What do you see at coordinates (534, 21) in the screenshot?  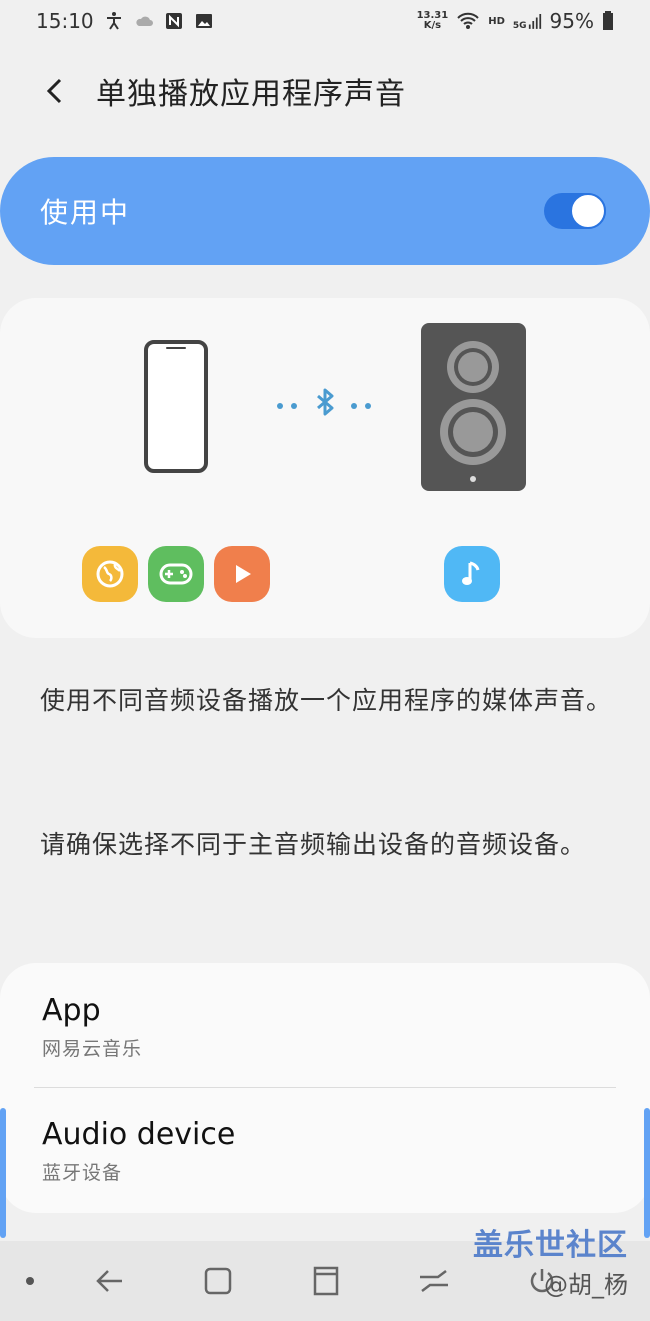 I see `signal-icon` at bounding box center [534, 21].